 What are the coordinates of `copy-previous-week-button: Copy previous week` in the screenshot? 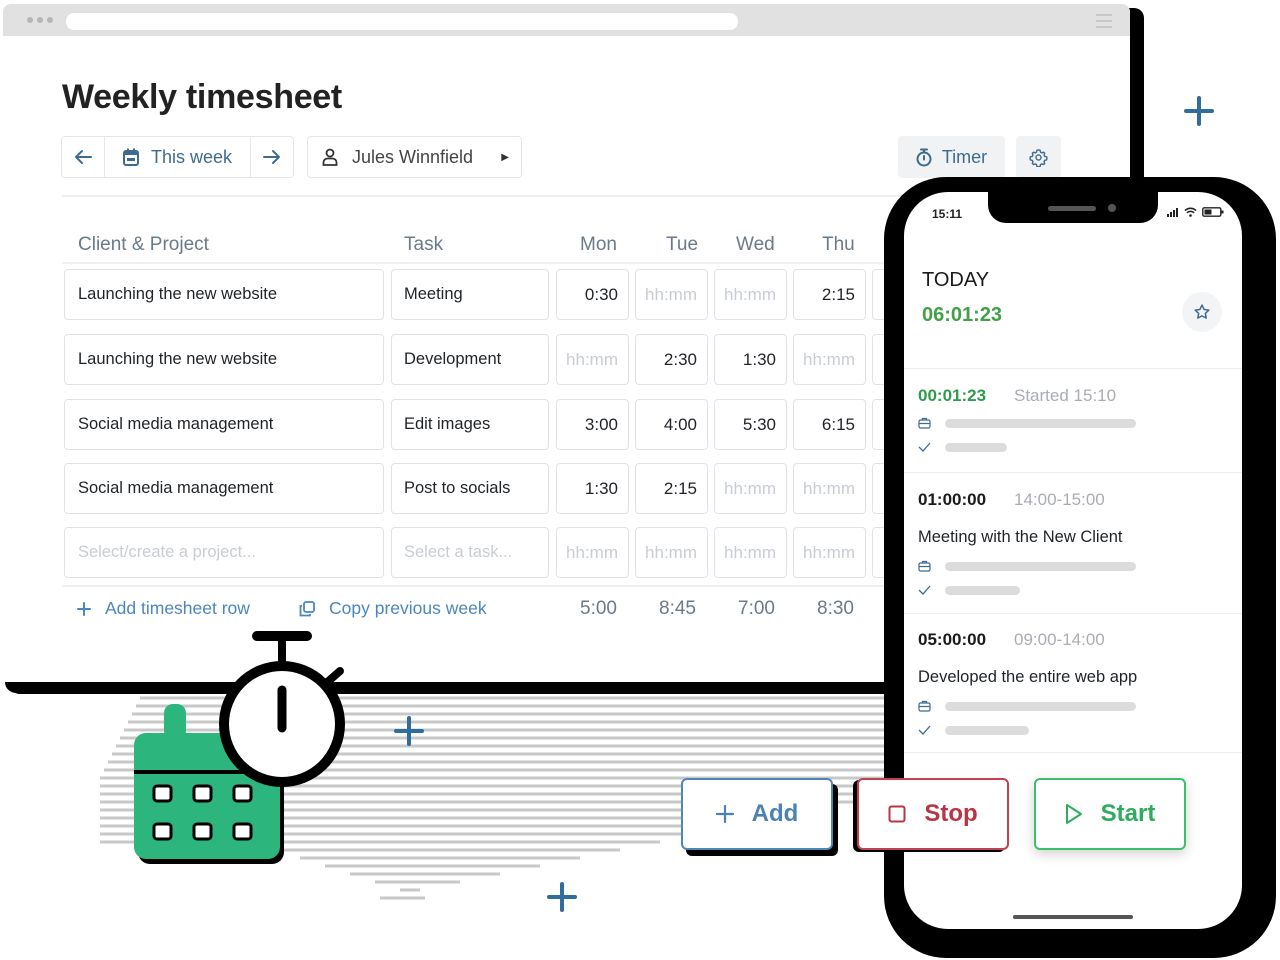 It's located at (393, 608).